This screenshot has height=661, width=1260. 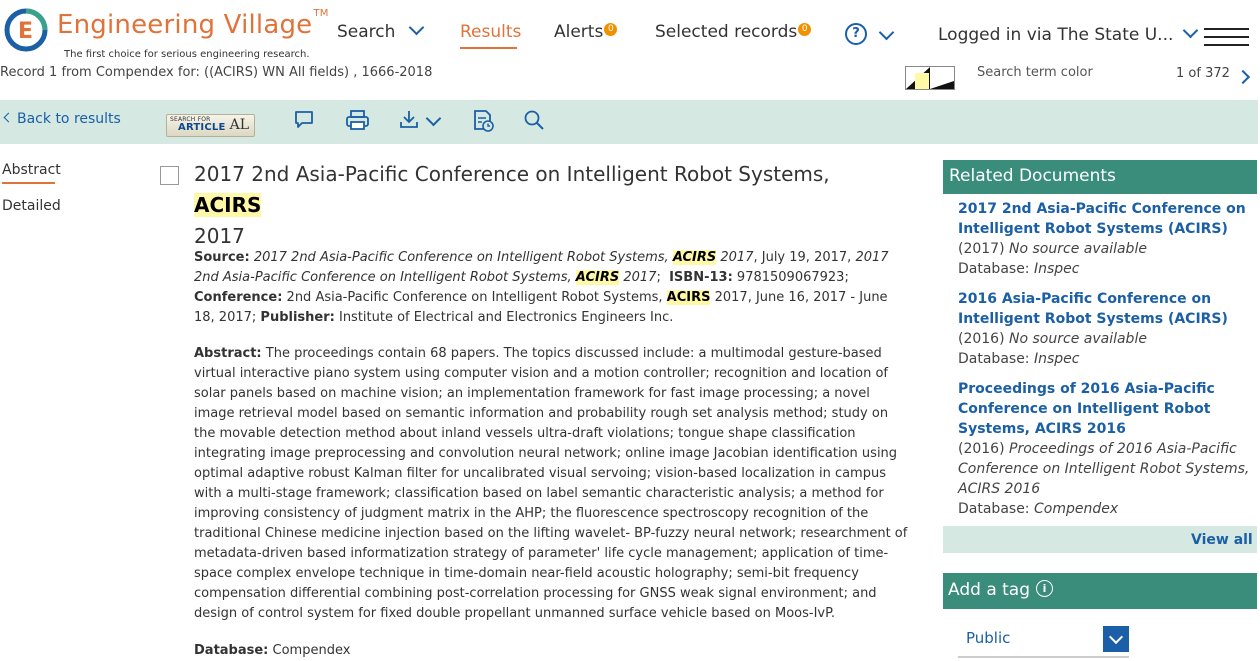 What do you see at coordinates (31, 206) in the screenshot?
I see `tab-detailed: Detailed` at bounding box center [31, 206].